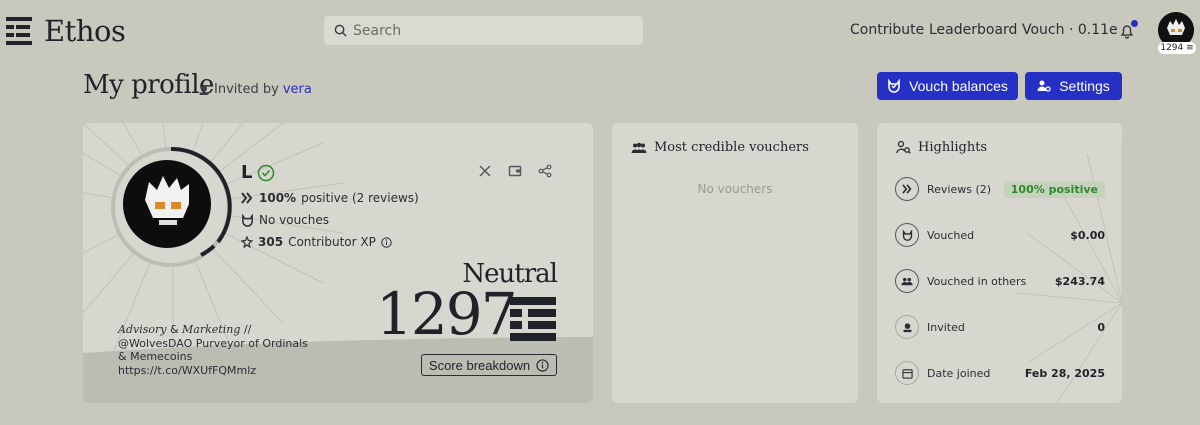  I want to click on invited-by: Invited by vera, so click(255, 89).